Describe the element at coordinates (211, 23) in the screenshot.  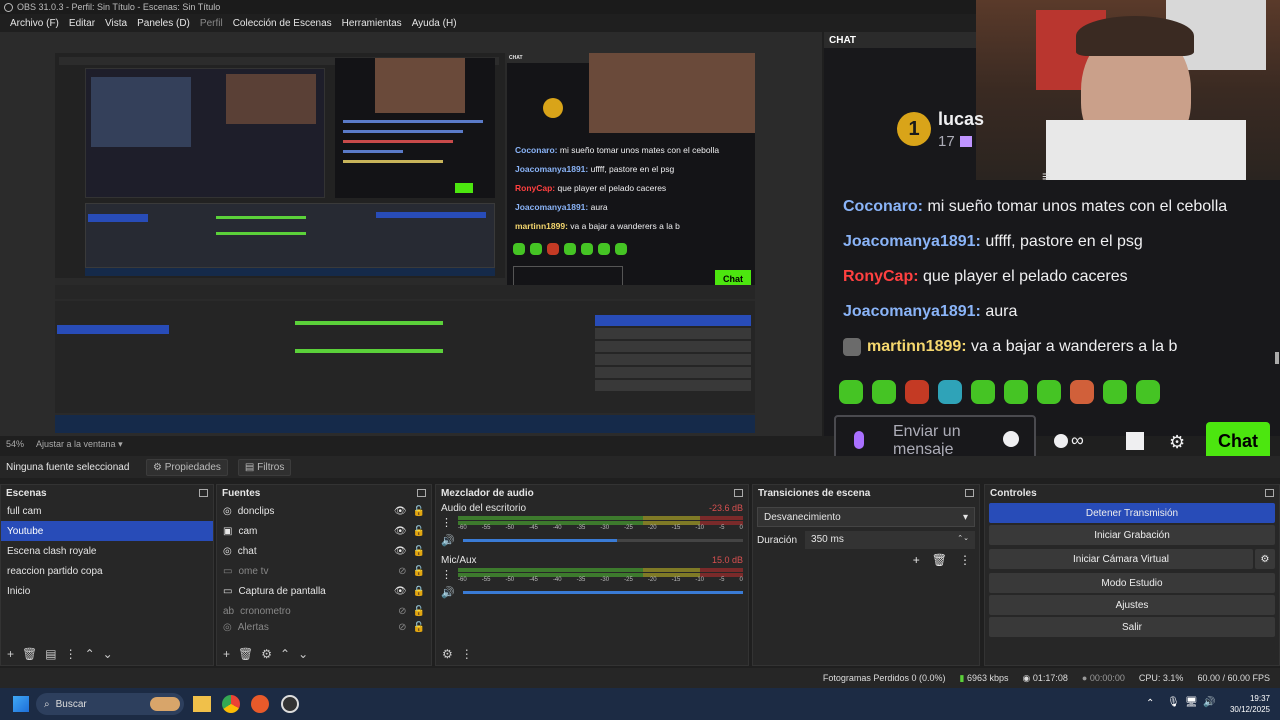
I see `menu-perfil: Perfil` at that location.